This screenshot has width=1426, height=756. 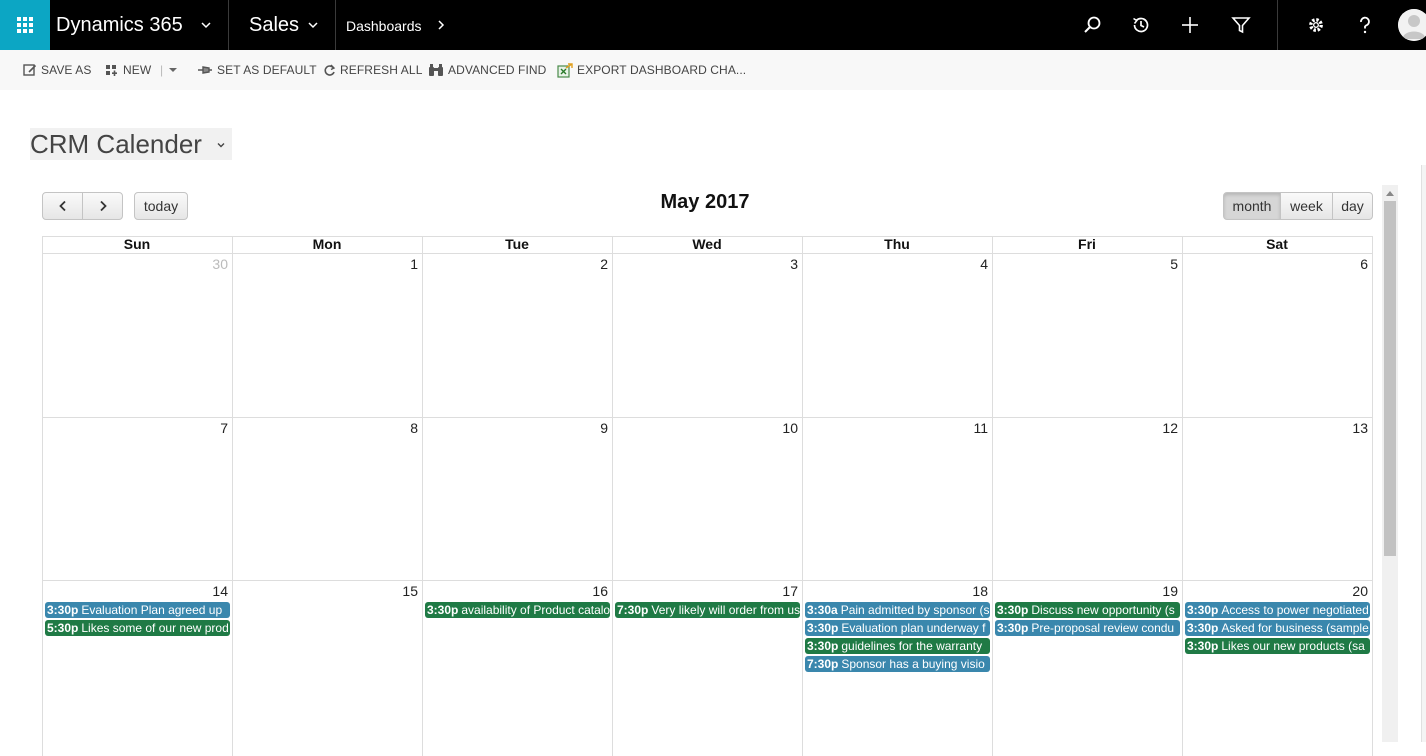 I want to click on weekday-header: Wed, so click(x=707, y=244).